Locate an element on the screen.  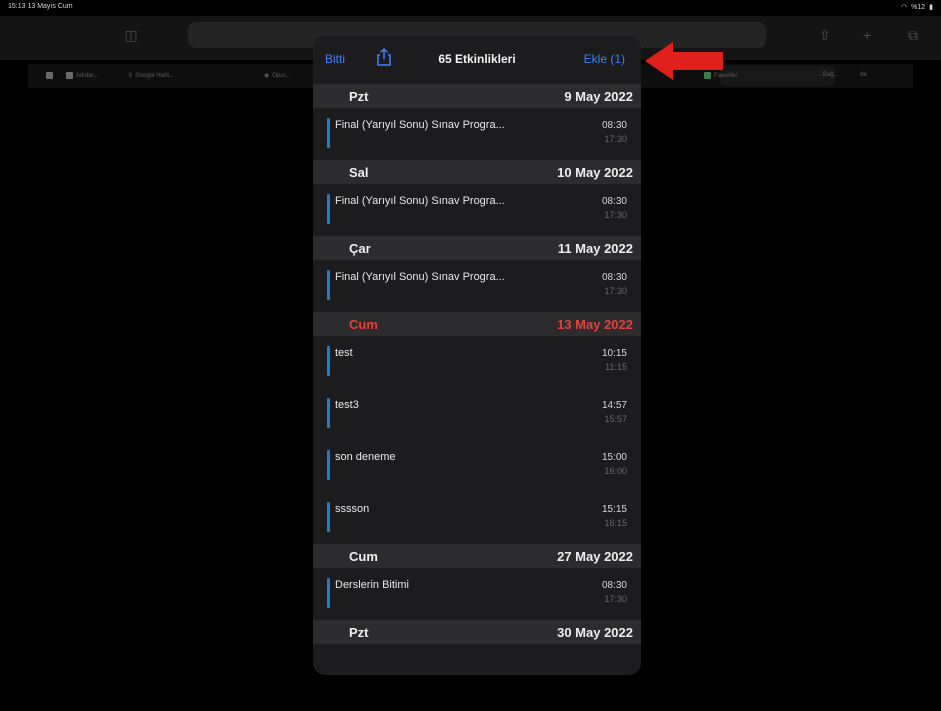
event-row: test 10:15 11:15 is located at coordinates (477, 362).